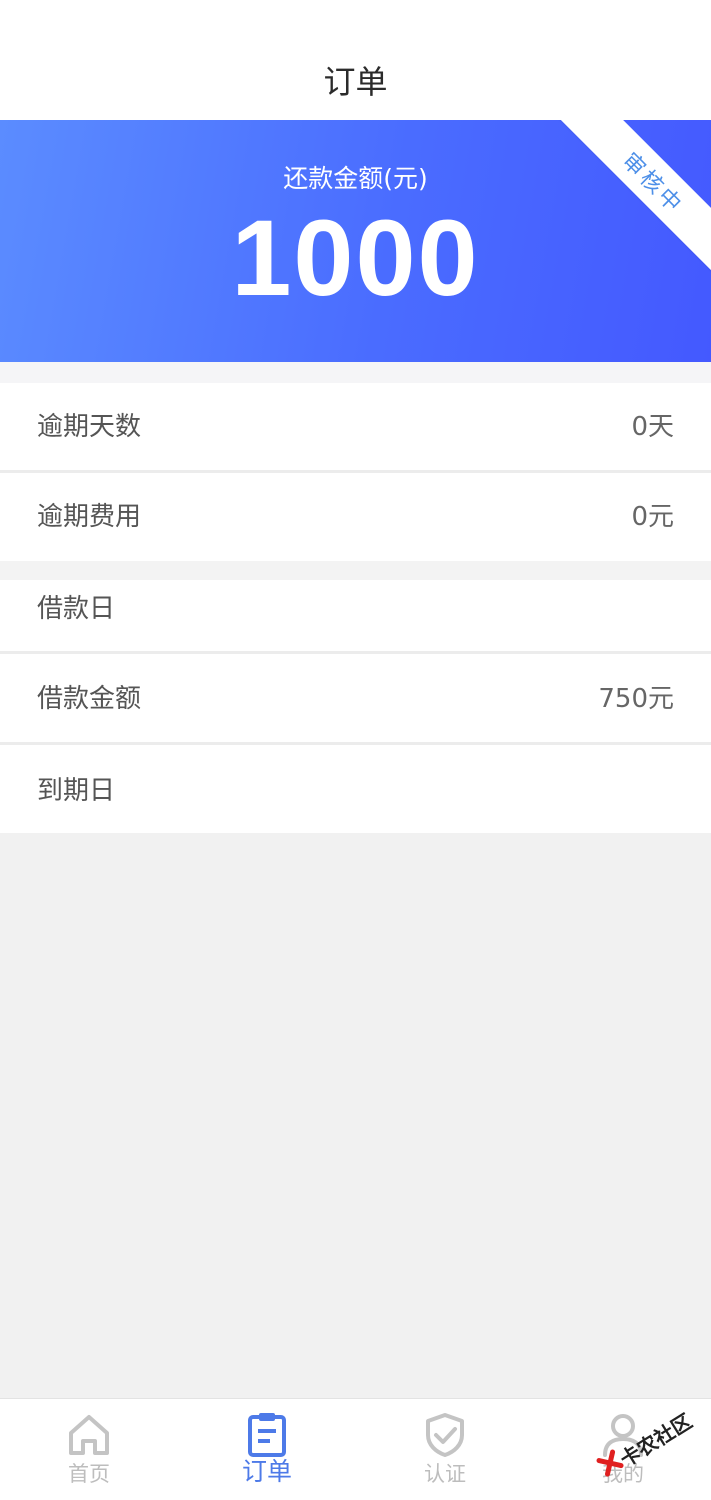  I want to click on overdue-days-row: 逾期天数 0天, so click(355, 427).